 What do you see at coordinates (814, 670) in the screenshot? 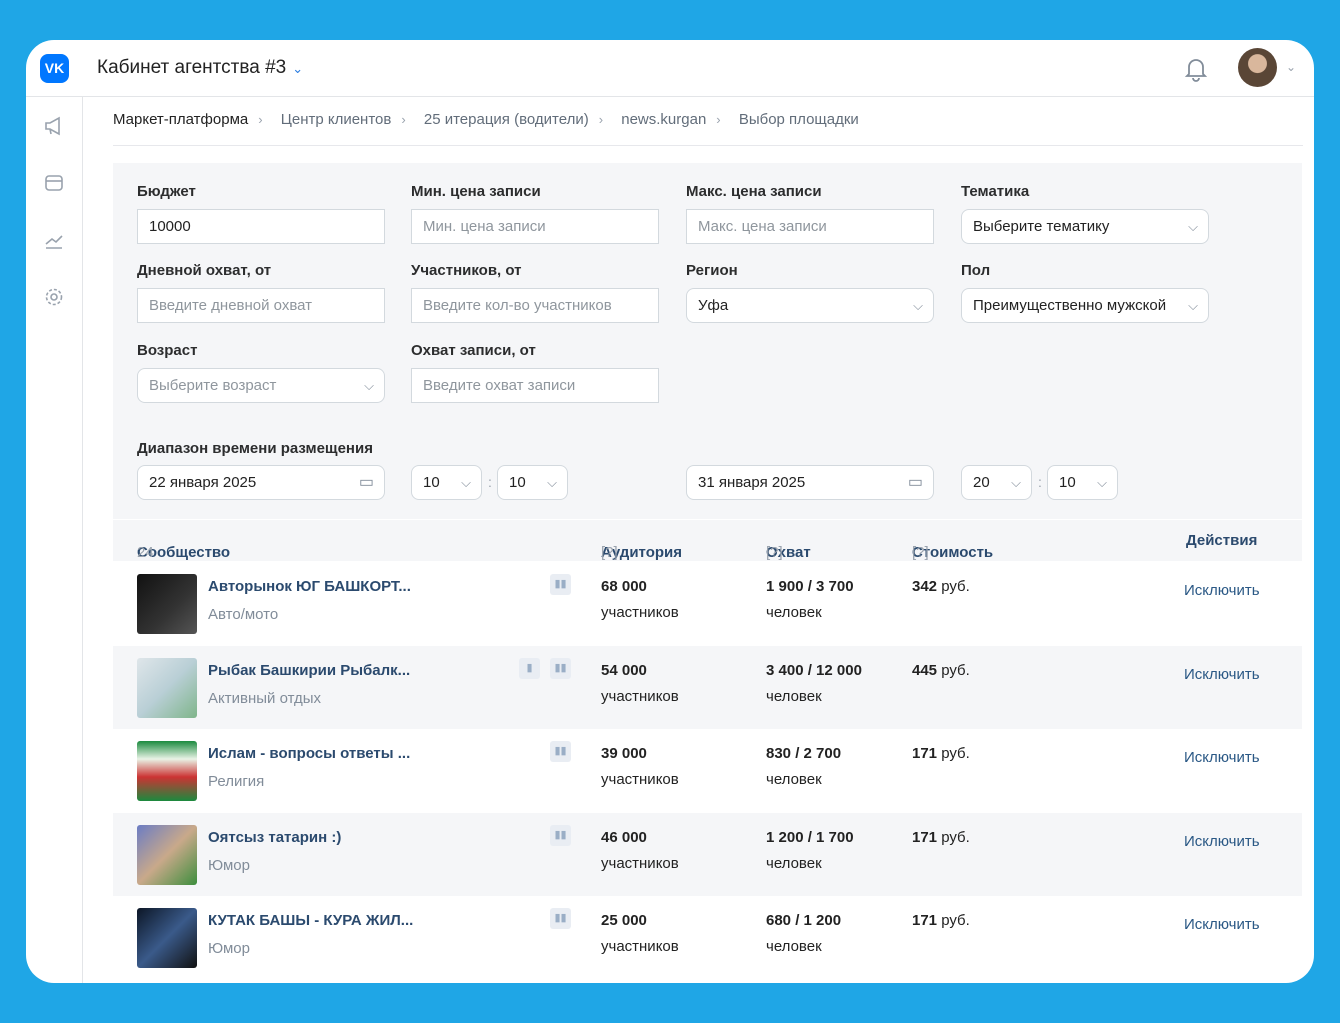
I see `reach-value: 3 400 / 12 000` at bounding box center [814, 670].